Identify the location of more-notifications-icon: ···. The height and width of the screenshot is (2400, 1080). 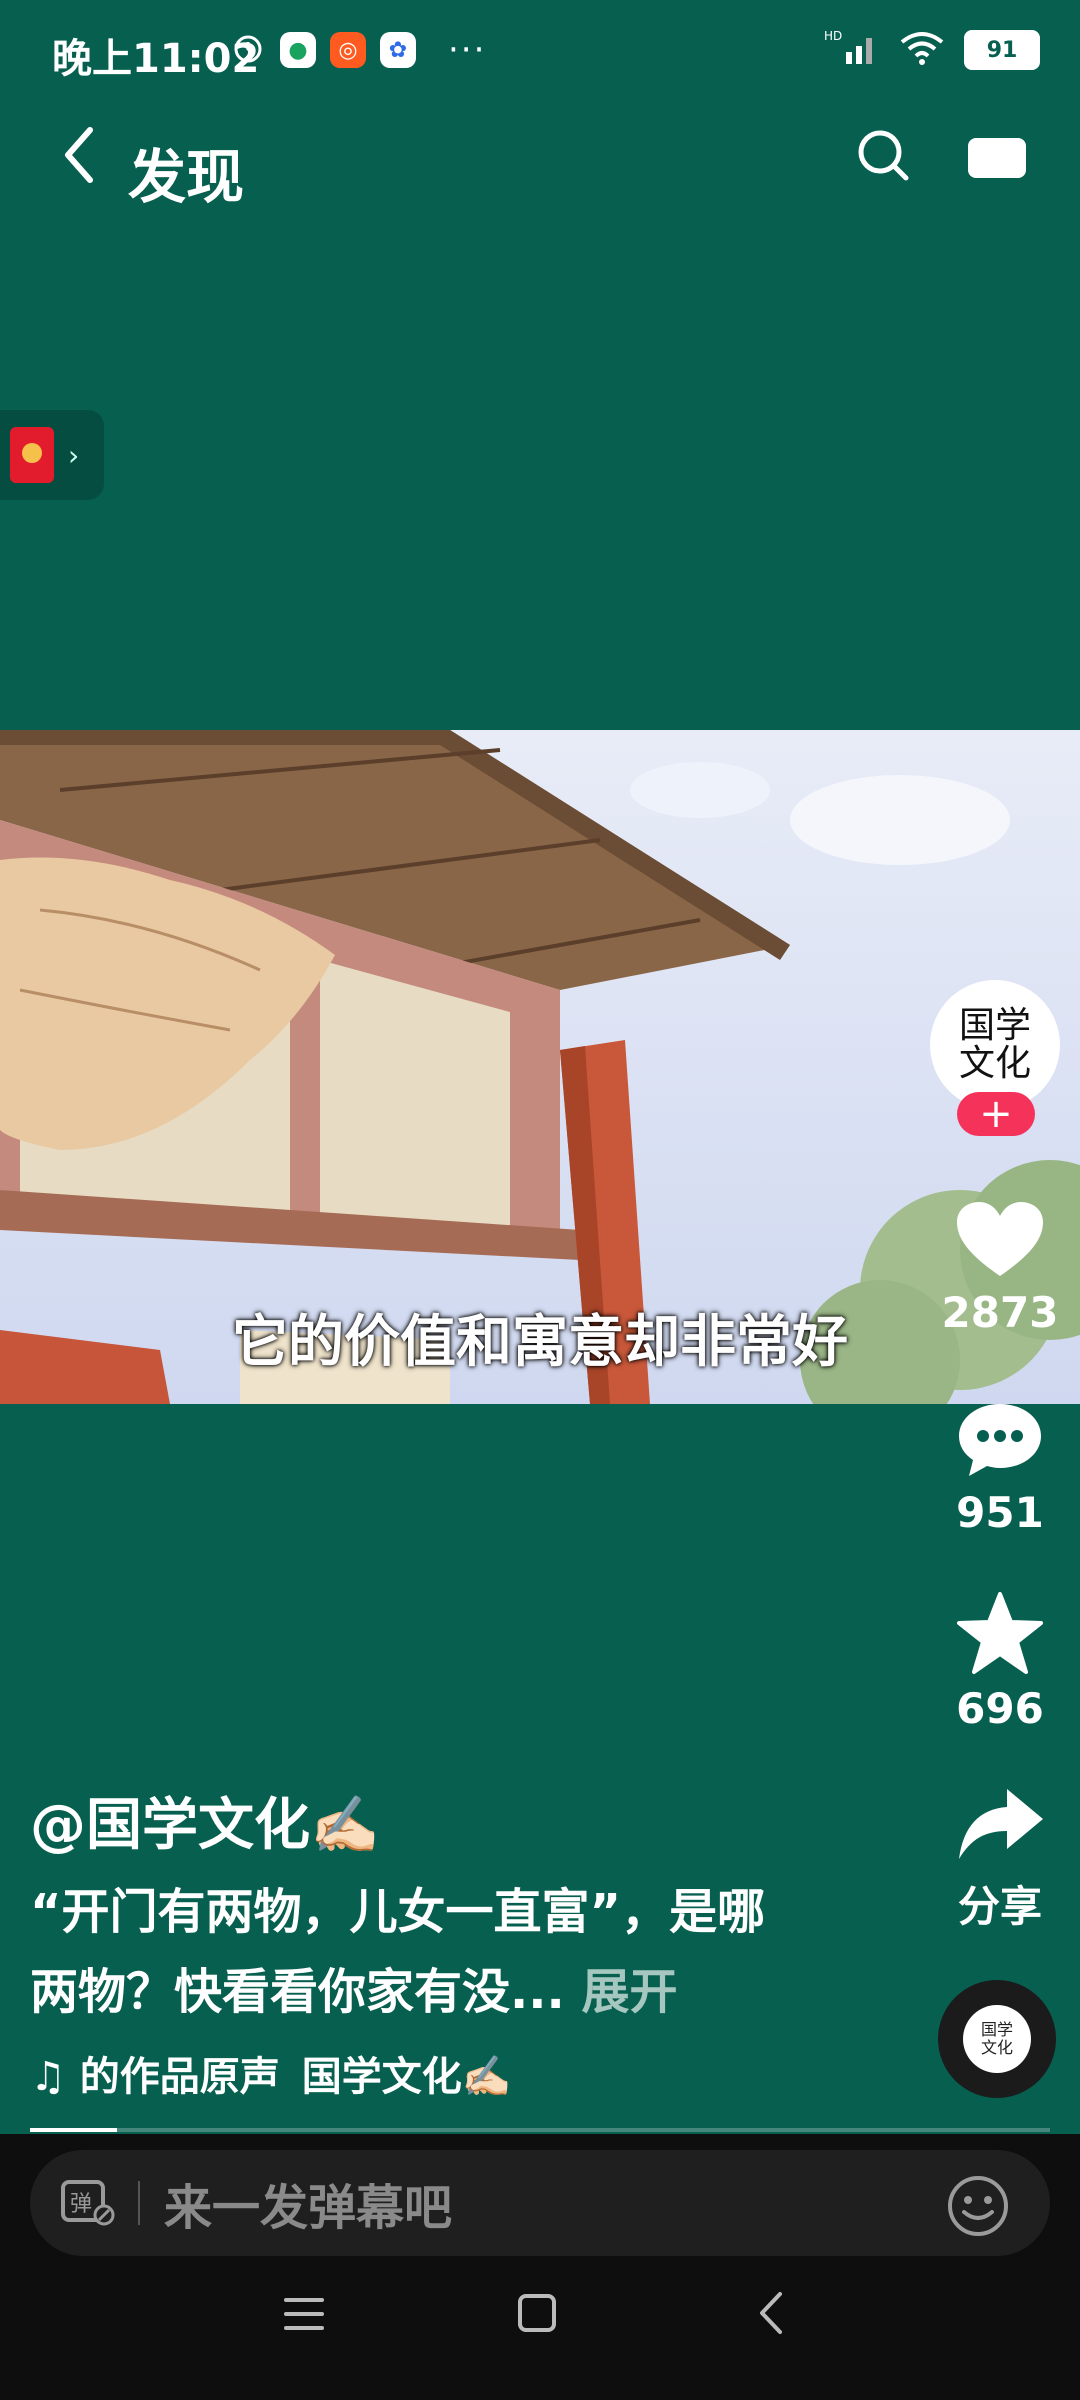
(467, 50).